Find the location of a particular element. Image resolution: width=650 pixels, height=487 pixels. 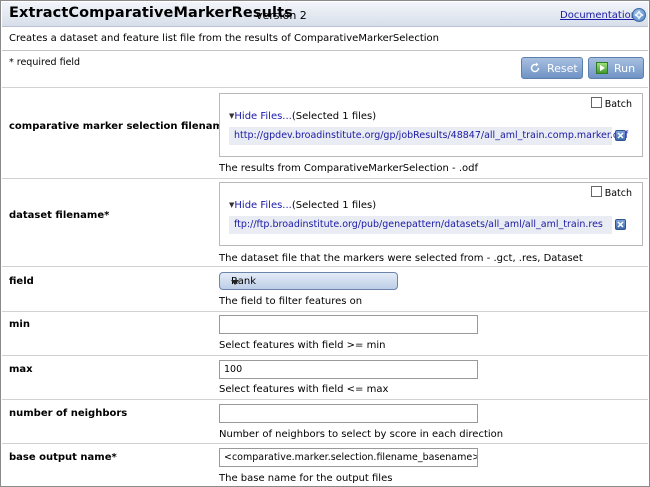

reset-button: Reset is located at coordinates (552, 68).